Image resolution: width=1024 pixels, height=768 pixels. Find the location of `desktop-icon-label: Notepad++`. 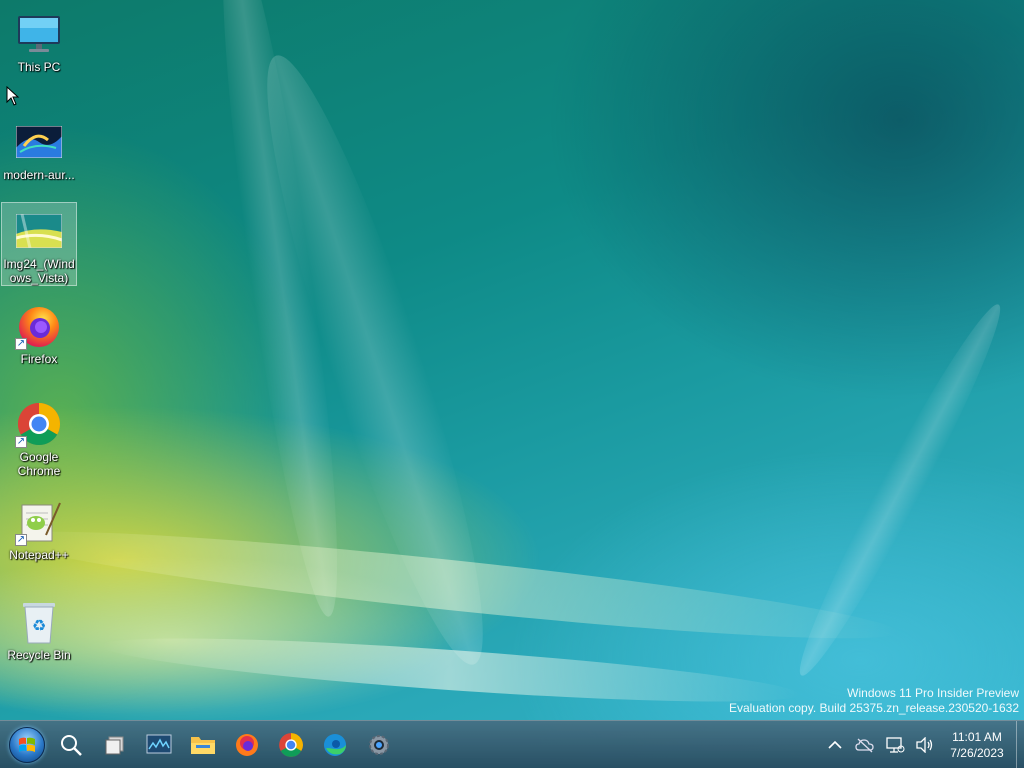

desktop-icon-label: Notepad++ is located at coordinates (39, 555).